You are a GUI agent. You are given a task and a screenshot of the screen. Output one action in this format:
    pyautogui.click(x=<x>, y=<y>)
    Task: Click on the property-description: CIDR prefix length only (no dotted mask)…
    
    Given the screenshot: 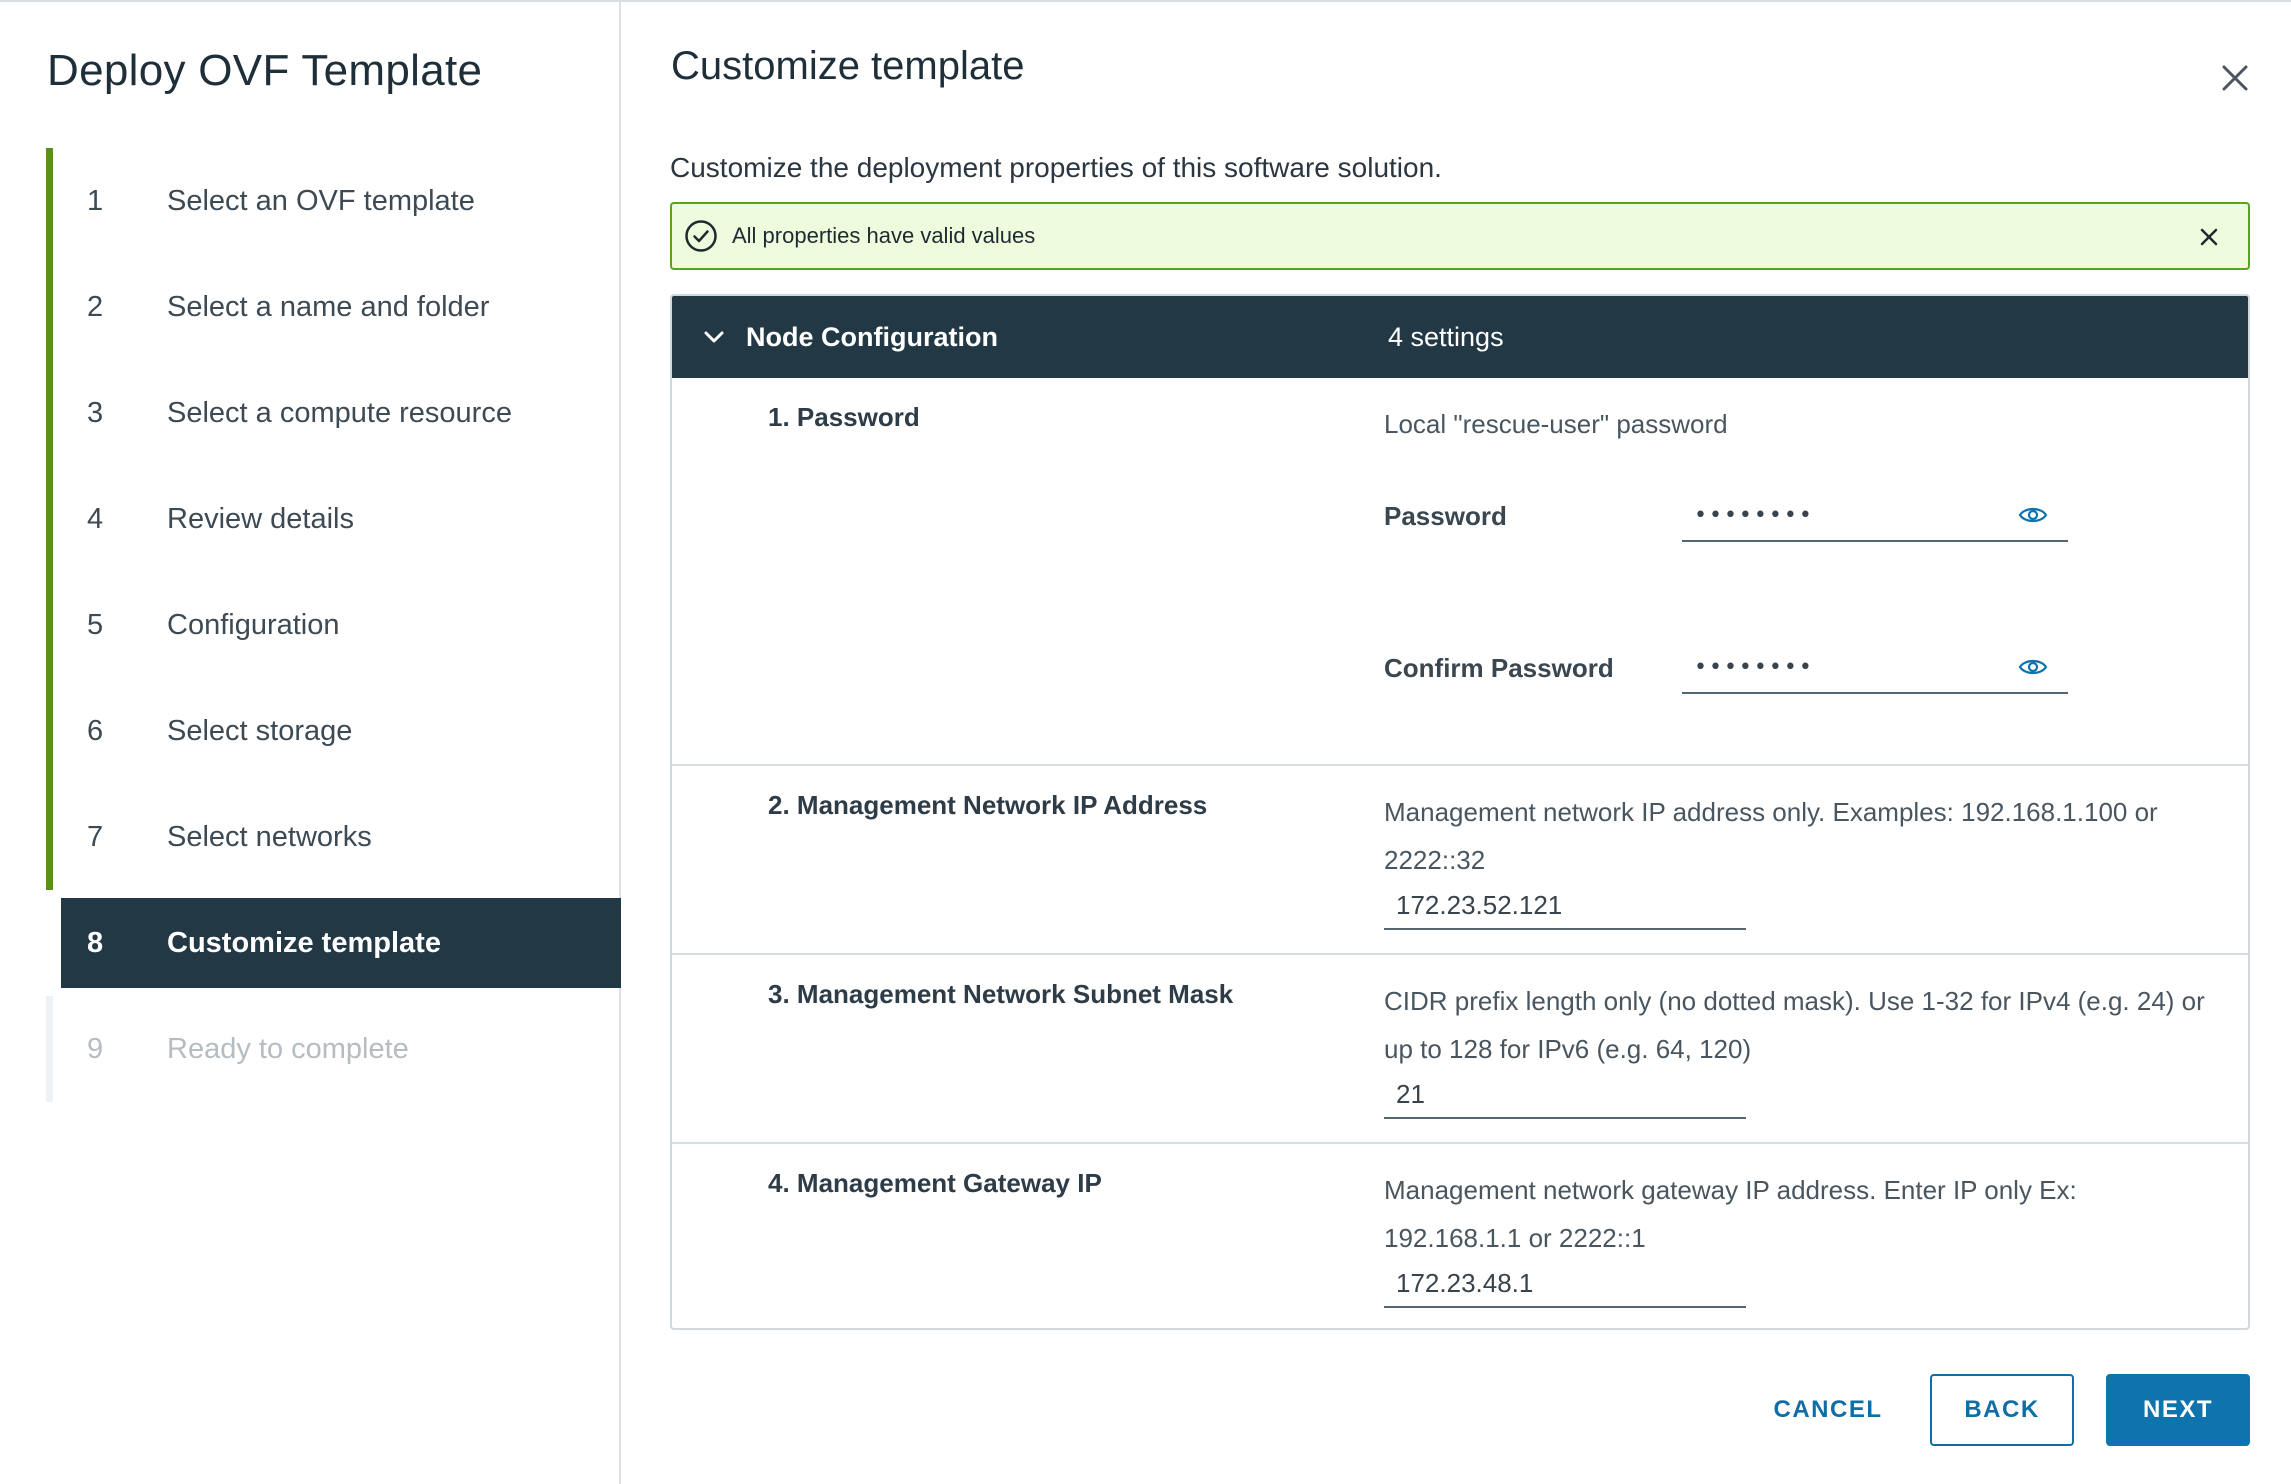 What is the action you would take?
    pyautogui.click(x=1794, y=1025)
    